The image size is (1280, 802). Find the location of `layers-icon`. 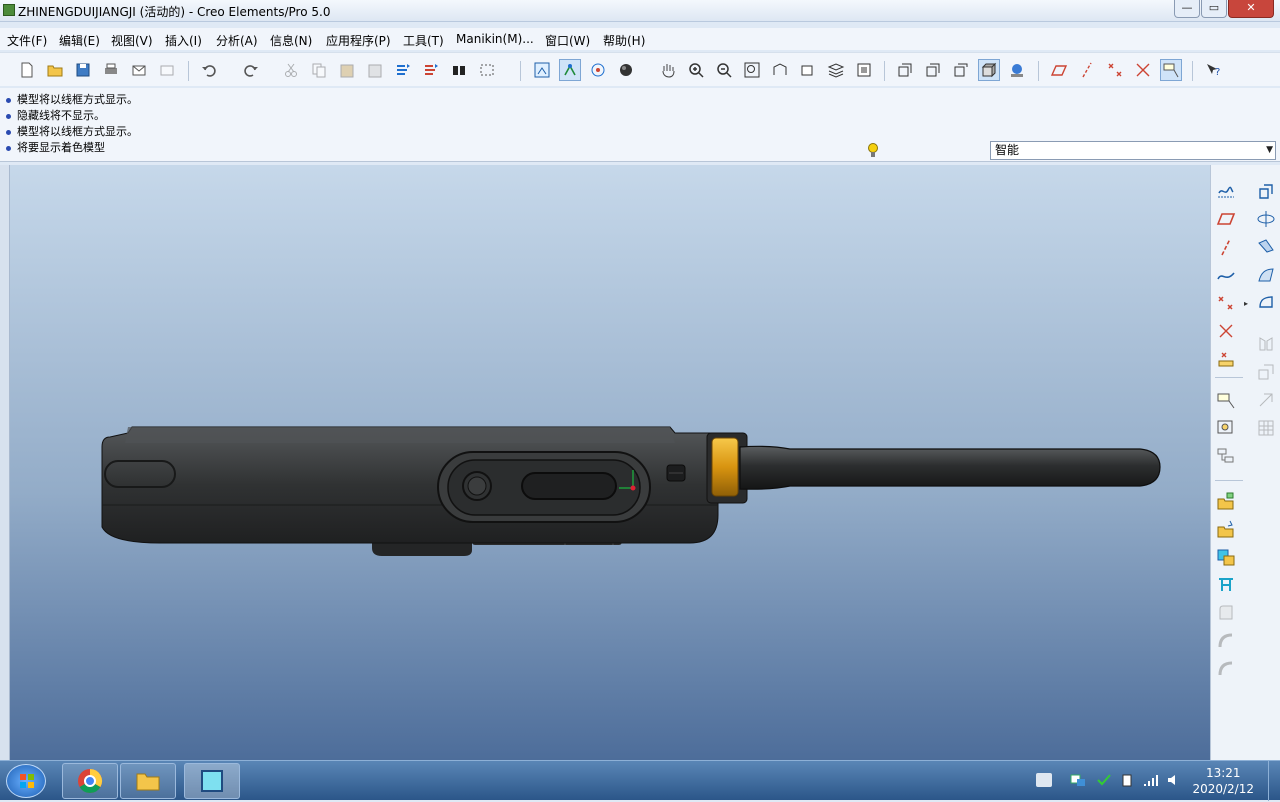

layers-icon is located at coordinates (836, 70).